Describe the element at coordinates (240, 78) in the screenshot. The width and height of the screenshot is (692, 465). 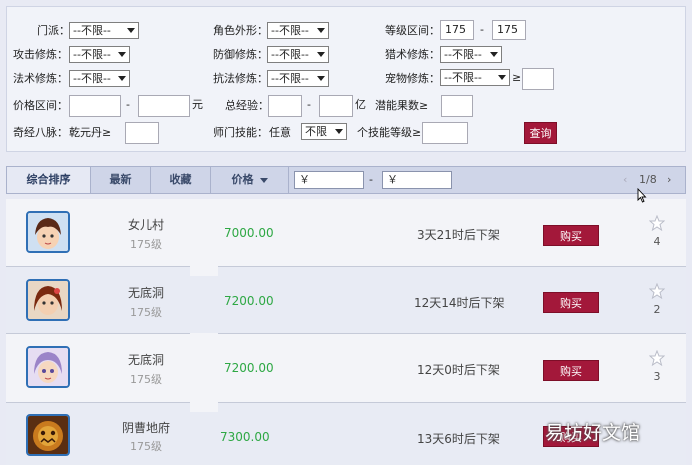
I see `resist-label: 抗法修炼：` at that location.